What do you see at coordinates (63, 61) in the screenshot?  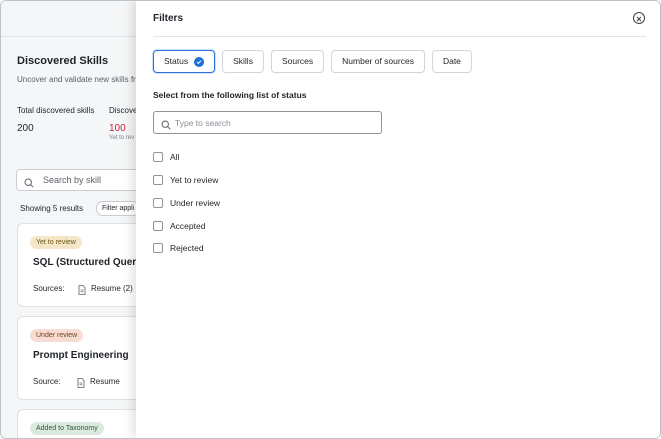 I see `page-title: Discovered Skills` at bounding box center [63, 61].